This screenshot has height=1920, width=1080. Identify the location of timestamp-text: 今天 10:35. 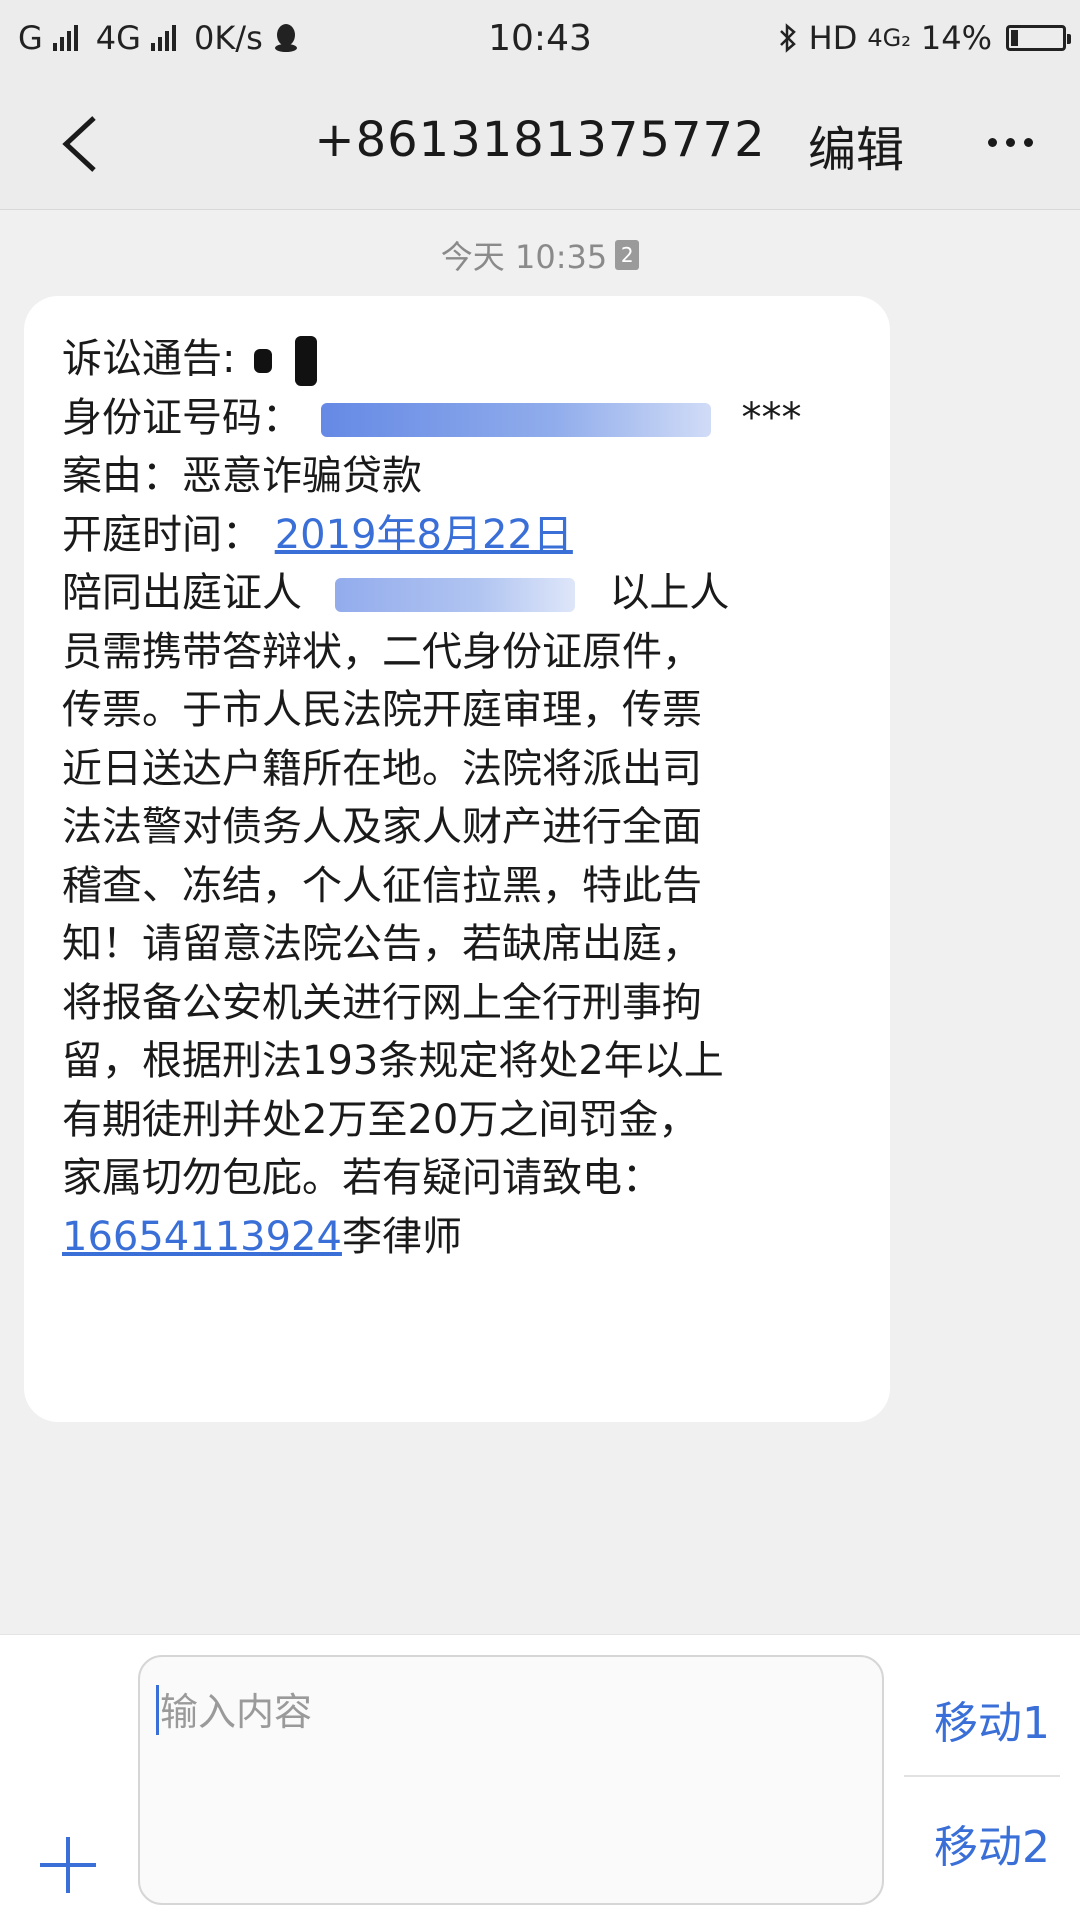
(524, 257).